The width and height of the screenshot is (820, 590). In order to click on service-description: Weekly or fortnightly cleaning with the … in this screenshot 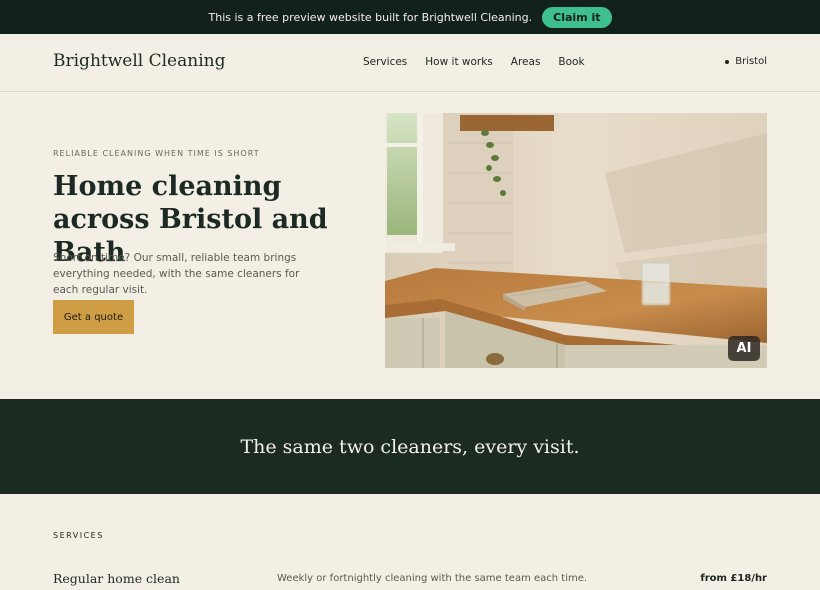, I will do `click(432, 578)`.